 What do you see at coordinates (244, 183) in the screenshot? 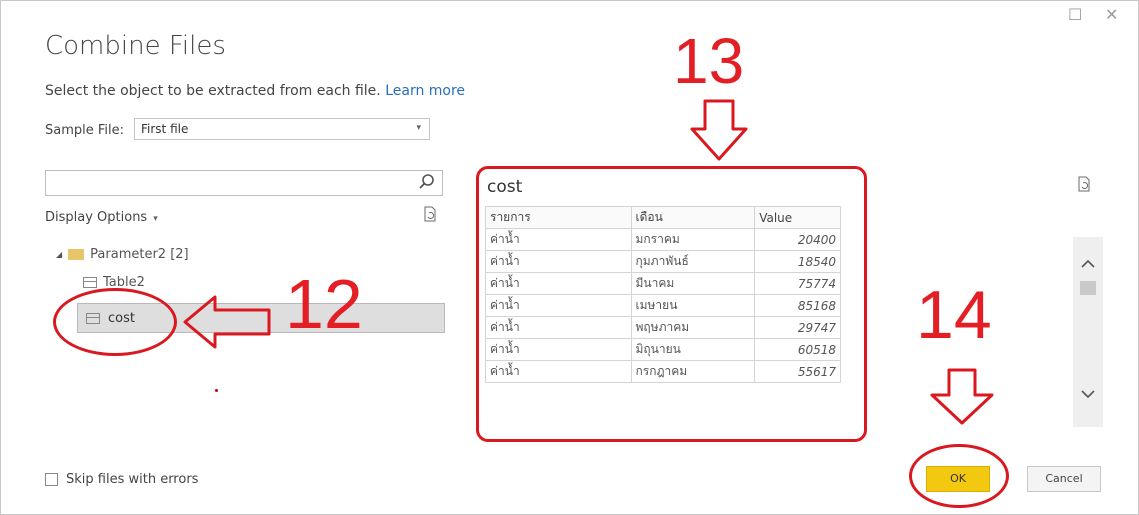
I see `search-input` at bounding box center [244, 183].